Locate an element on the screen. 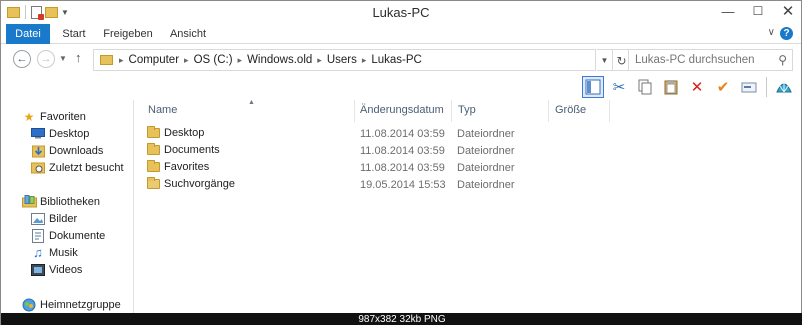  nav-item-label: Videos is located at coordinates (66, 269).